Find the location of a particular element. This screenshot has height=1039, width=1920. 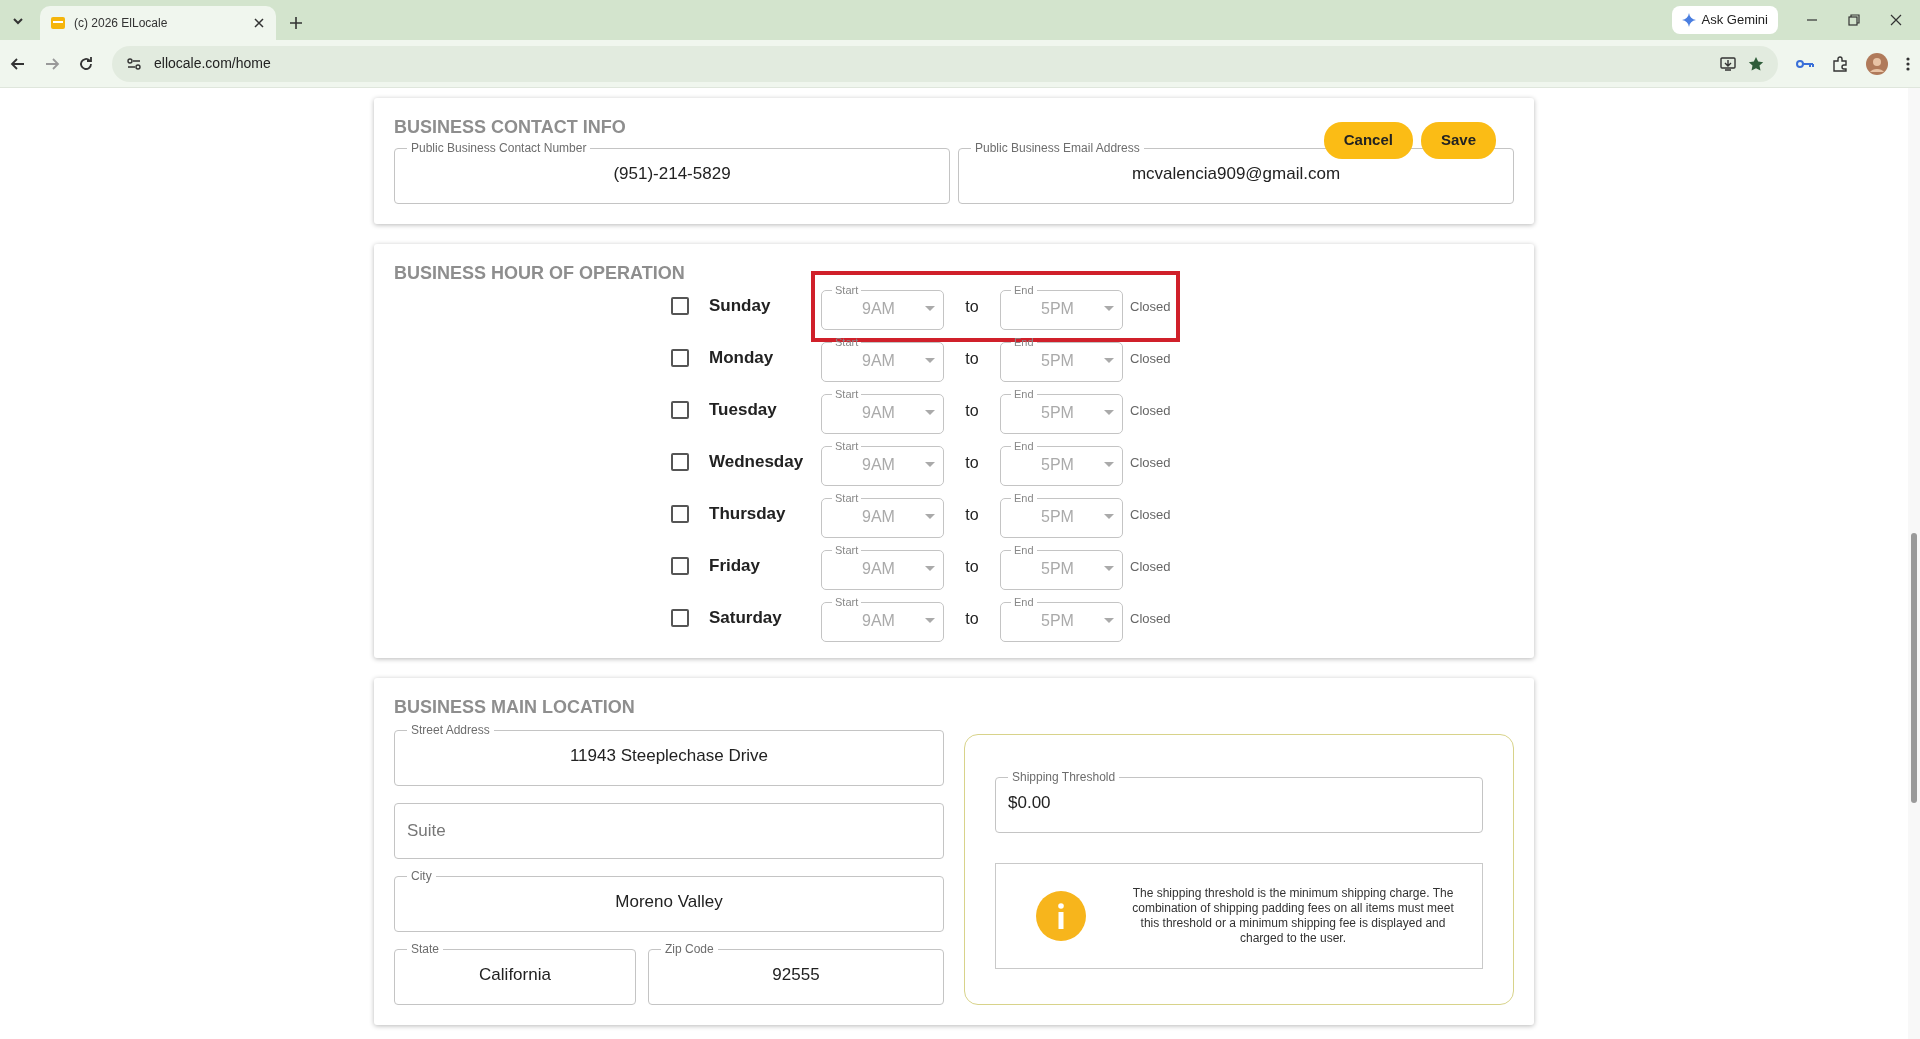

install-icon is located at coordinates (1728, 63).